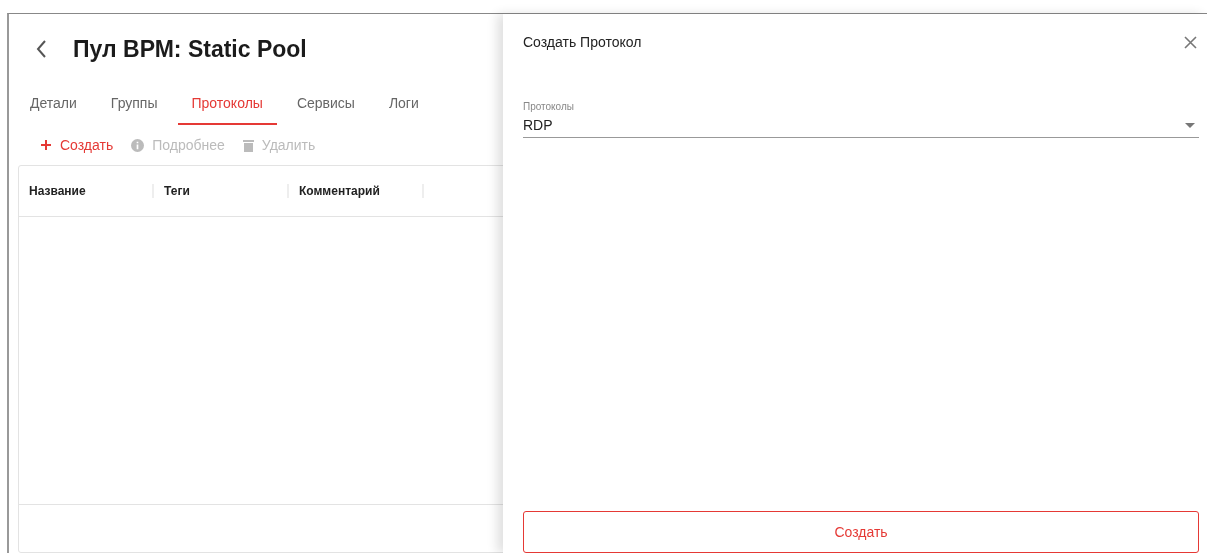 Image resolution: width=1207 pixels, height=553 pixels. Describe the element at coordinates (57, 191) in the screenshot. I see `column-header: Название` at that location.